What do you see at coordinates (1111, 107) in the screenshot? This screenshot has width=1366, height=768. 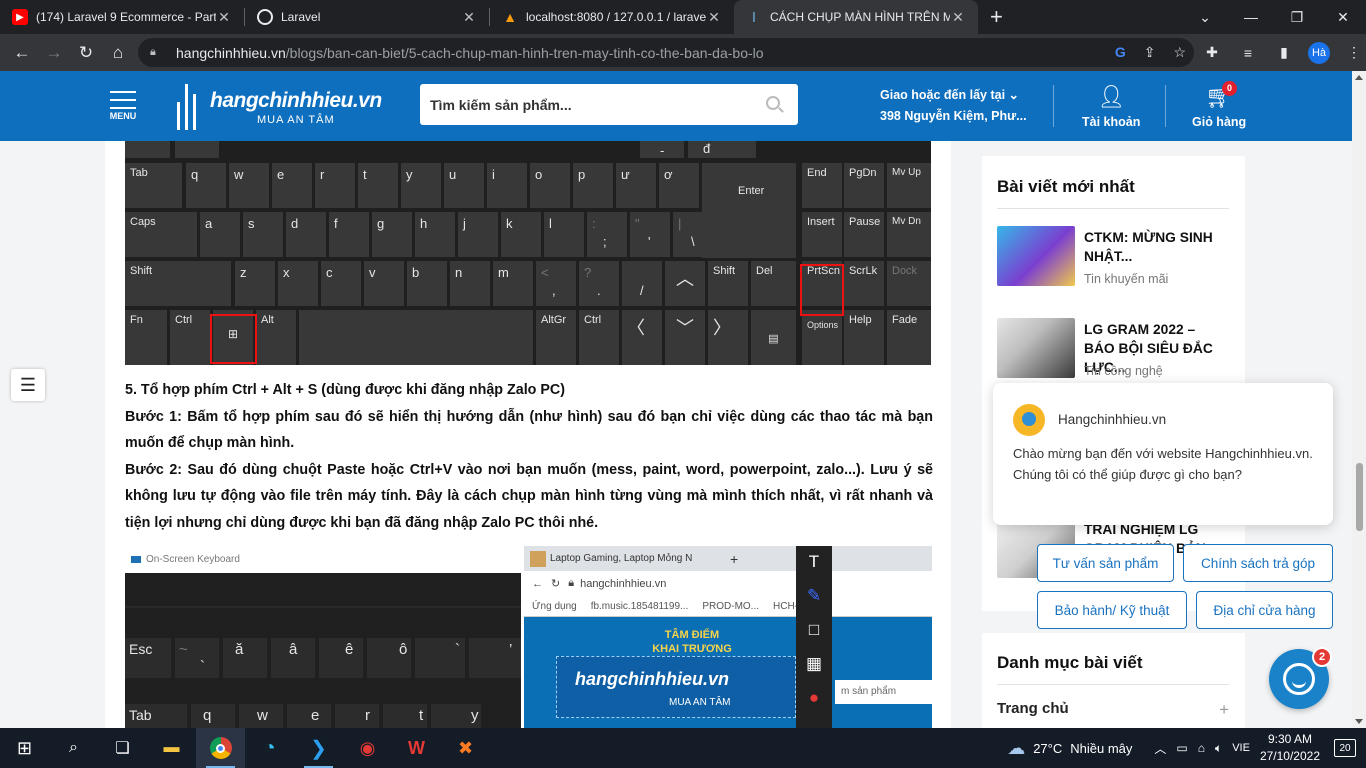 I see `account-button: 👤︎ Tài khoản` at bounding box center [1111, 107].